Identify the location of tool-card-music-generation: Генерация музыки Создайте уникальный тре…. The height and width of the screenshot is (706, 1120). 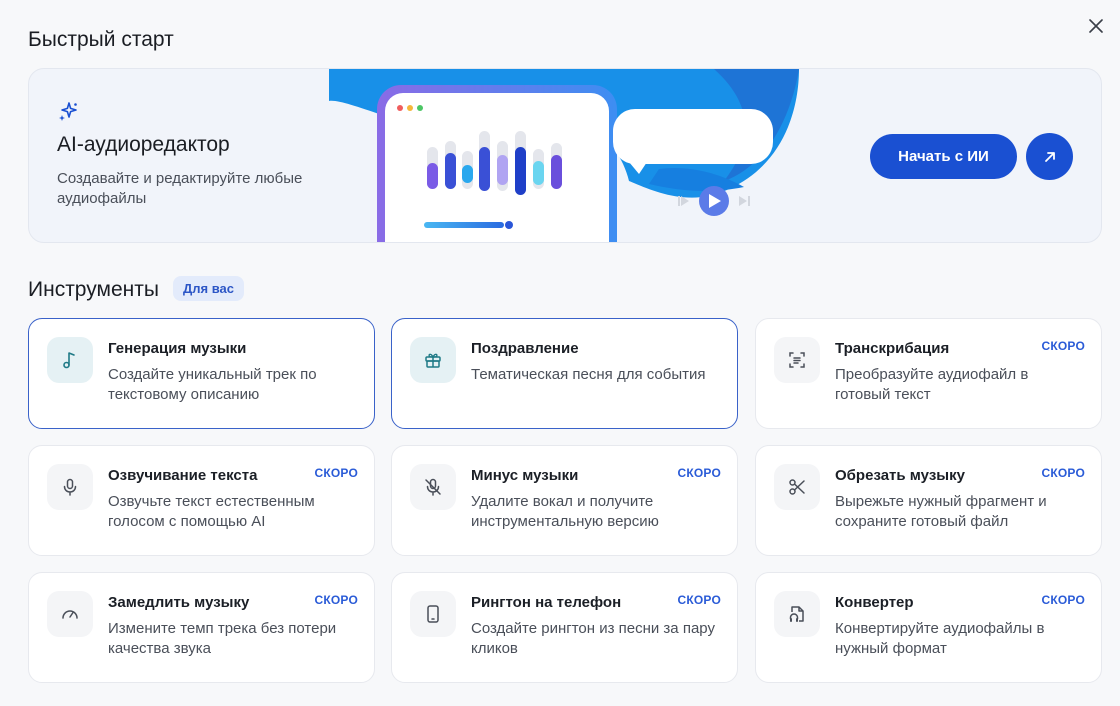
(201, 373).